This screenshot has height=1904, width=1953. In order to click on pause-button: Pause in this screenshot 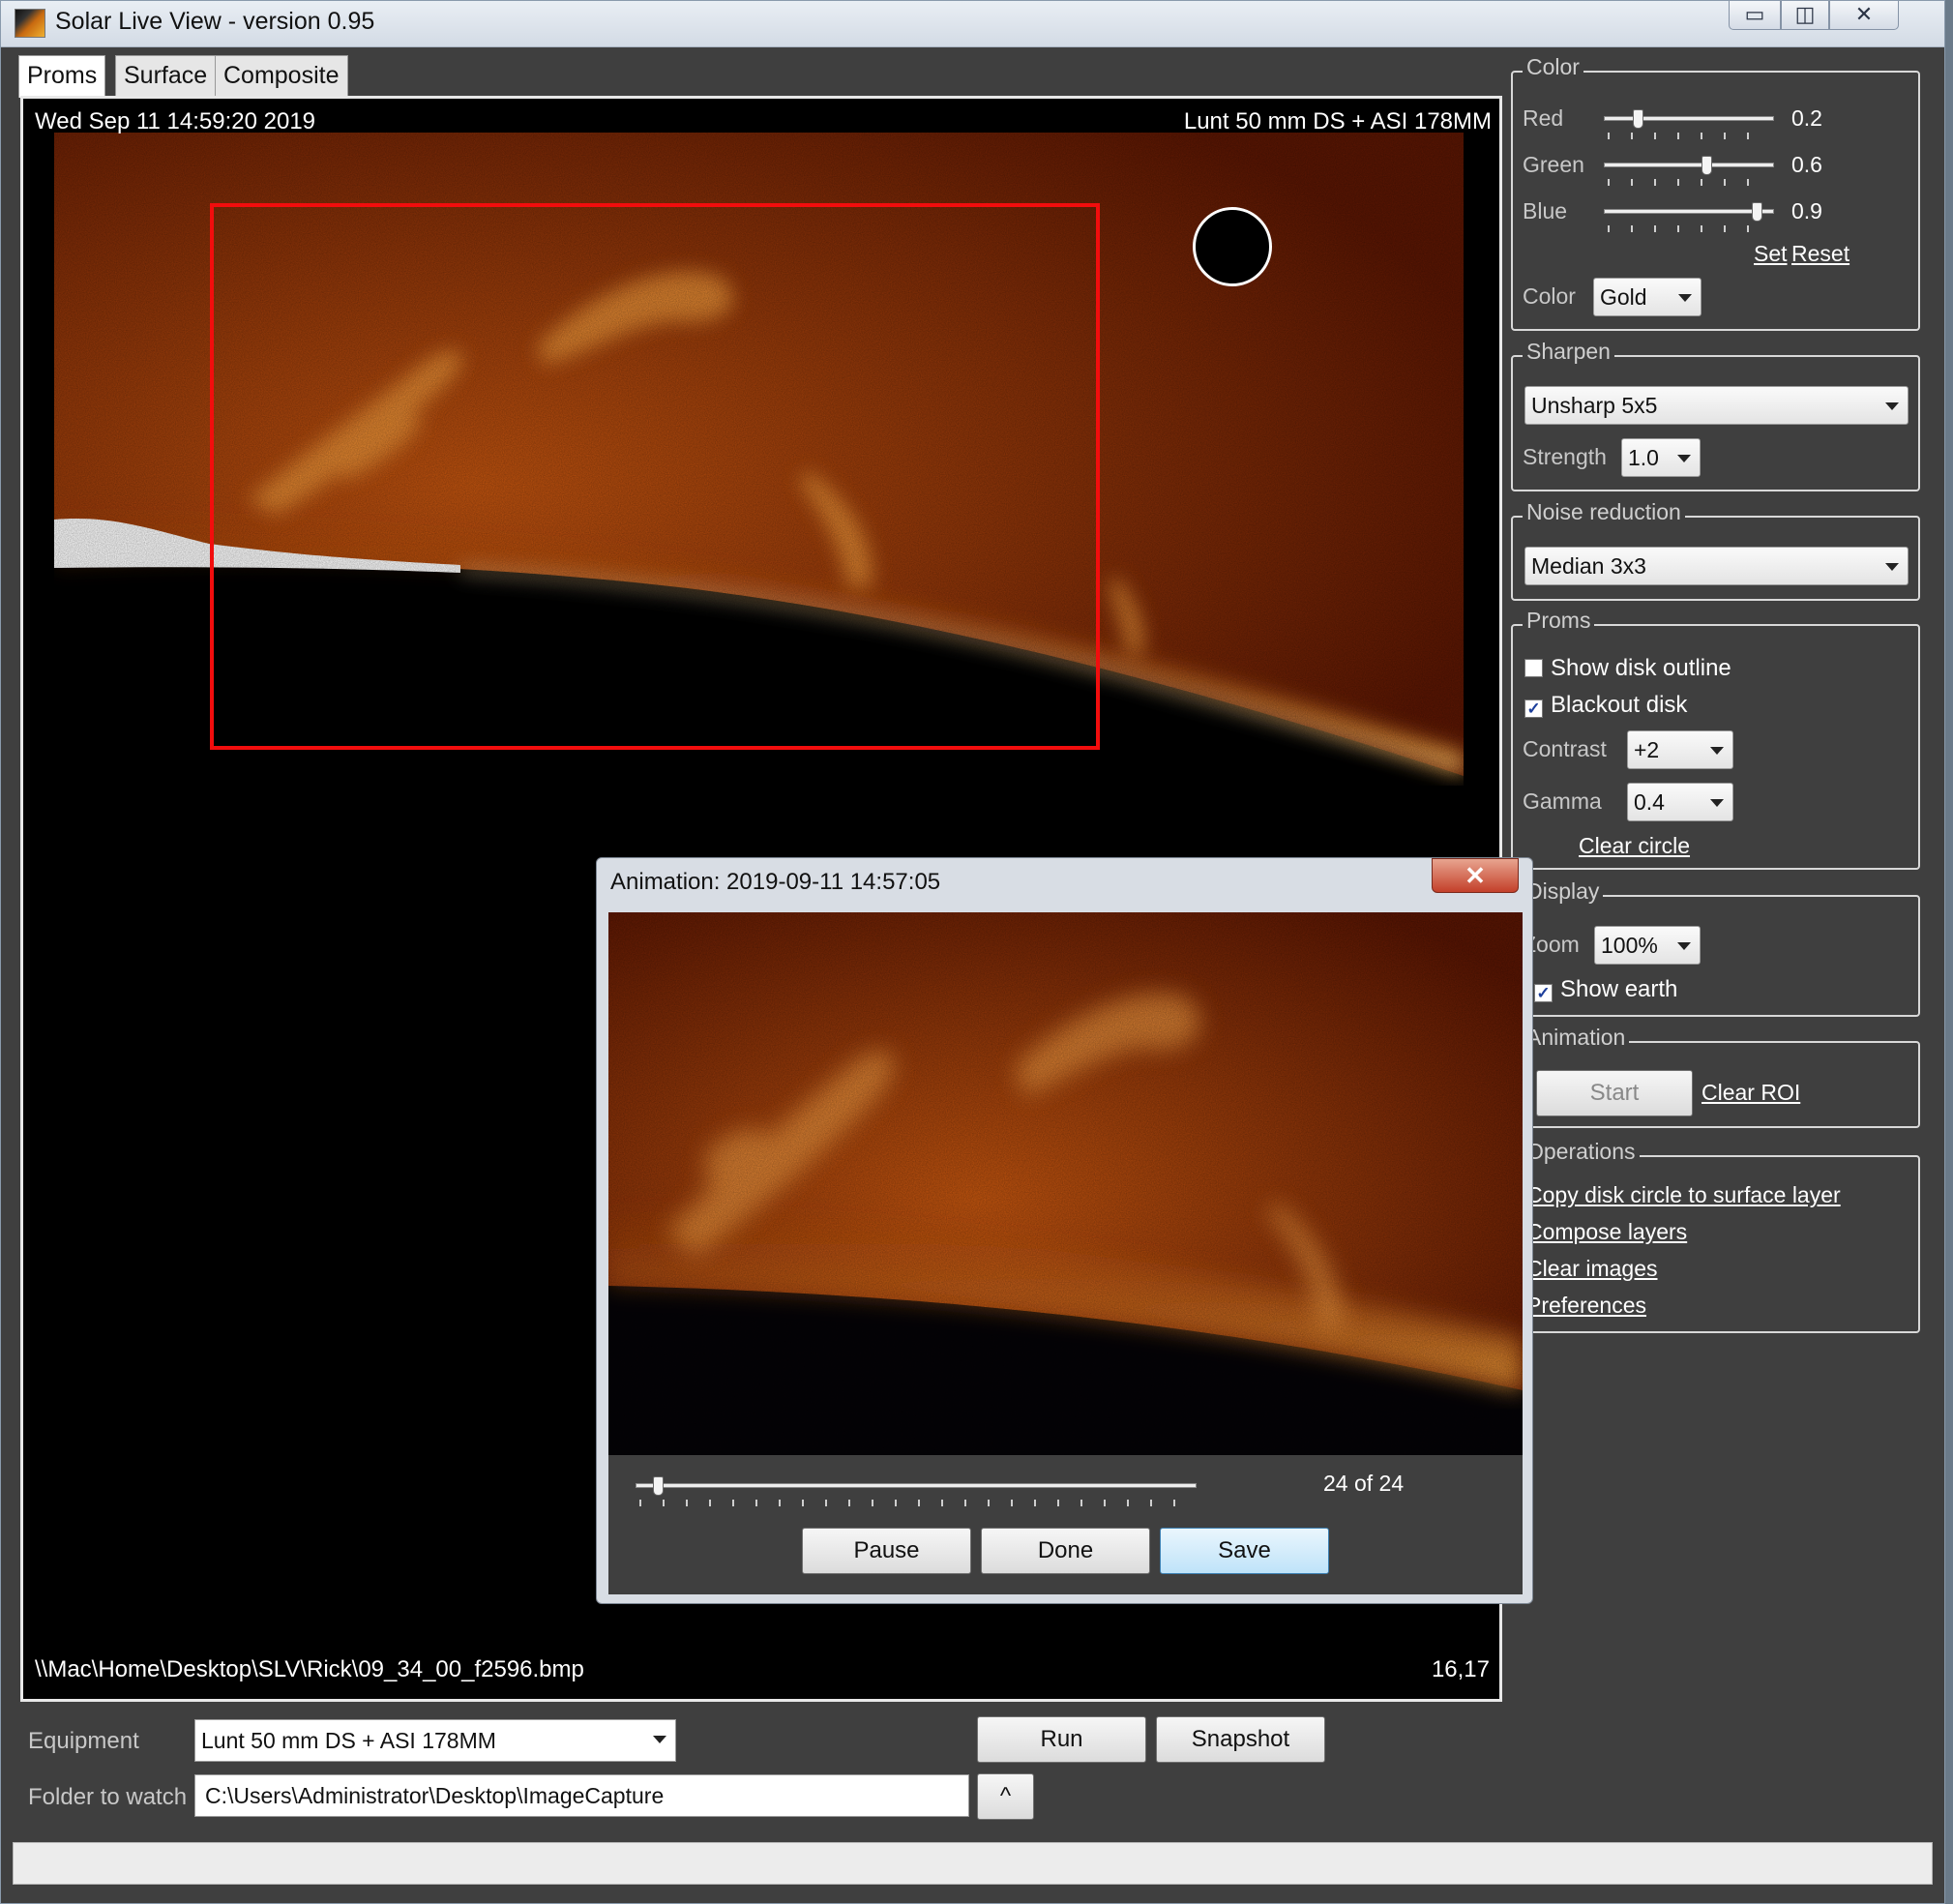, I will do `click(886, 1551)`.